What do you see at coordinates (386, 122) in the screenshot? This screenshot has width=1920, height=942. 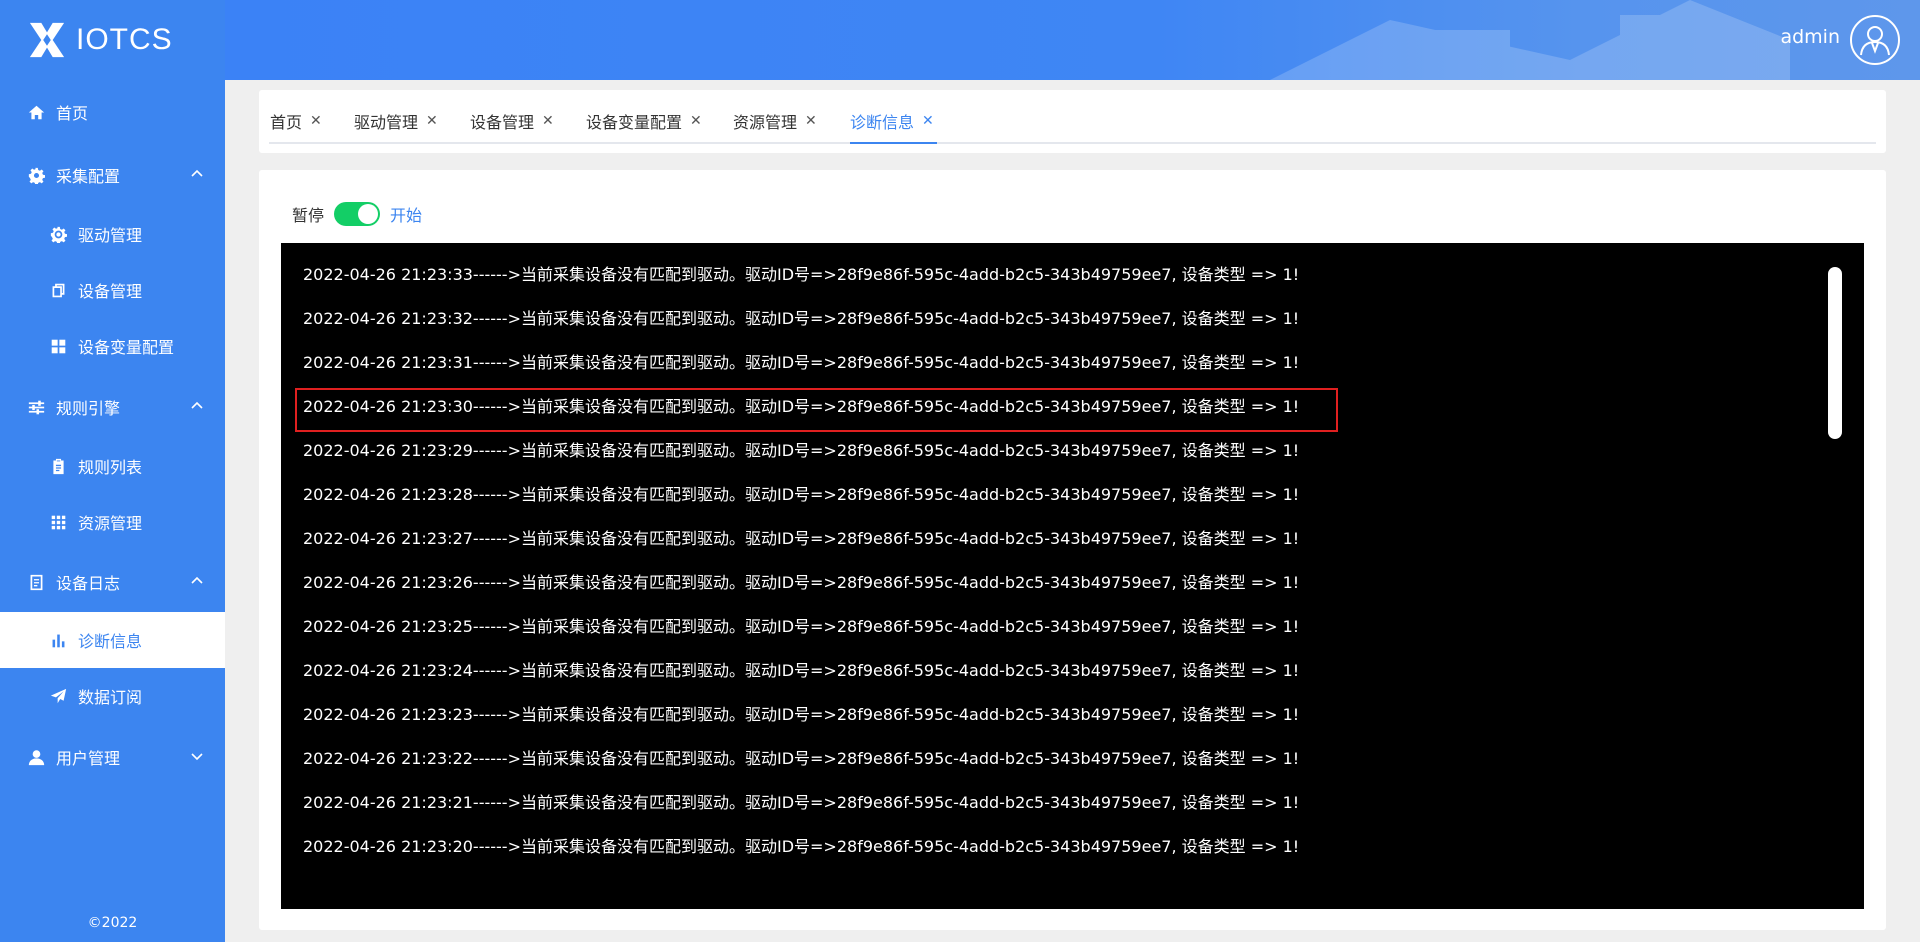 I see `tab-label: 驱动管理` at bounding box center [386, 122].